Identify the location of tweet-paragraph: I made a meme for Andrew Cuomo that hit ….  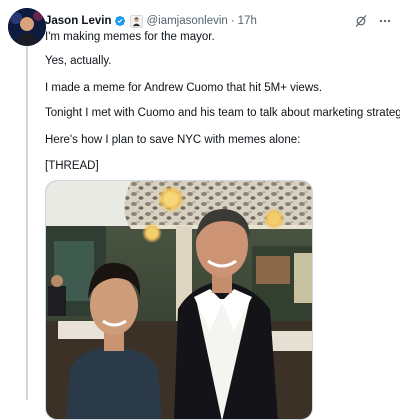
(184, 88).